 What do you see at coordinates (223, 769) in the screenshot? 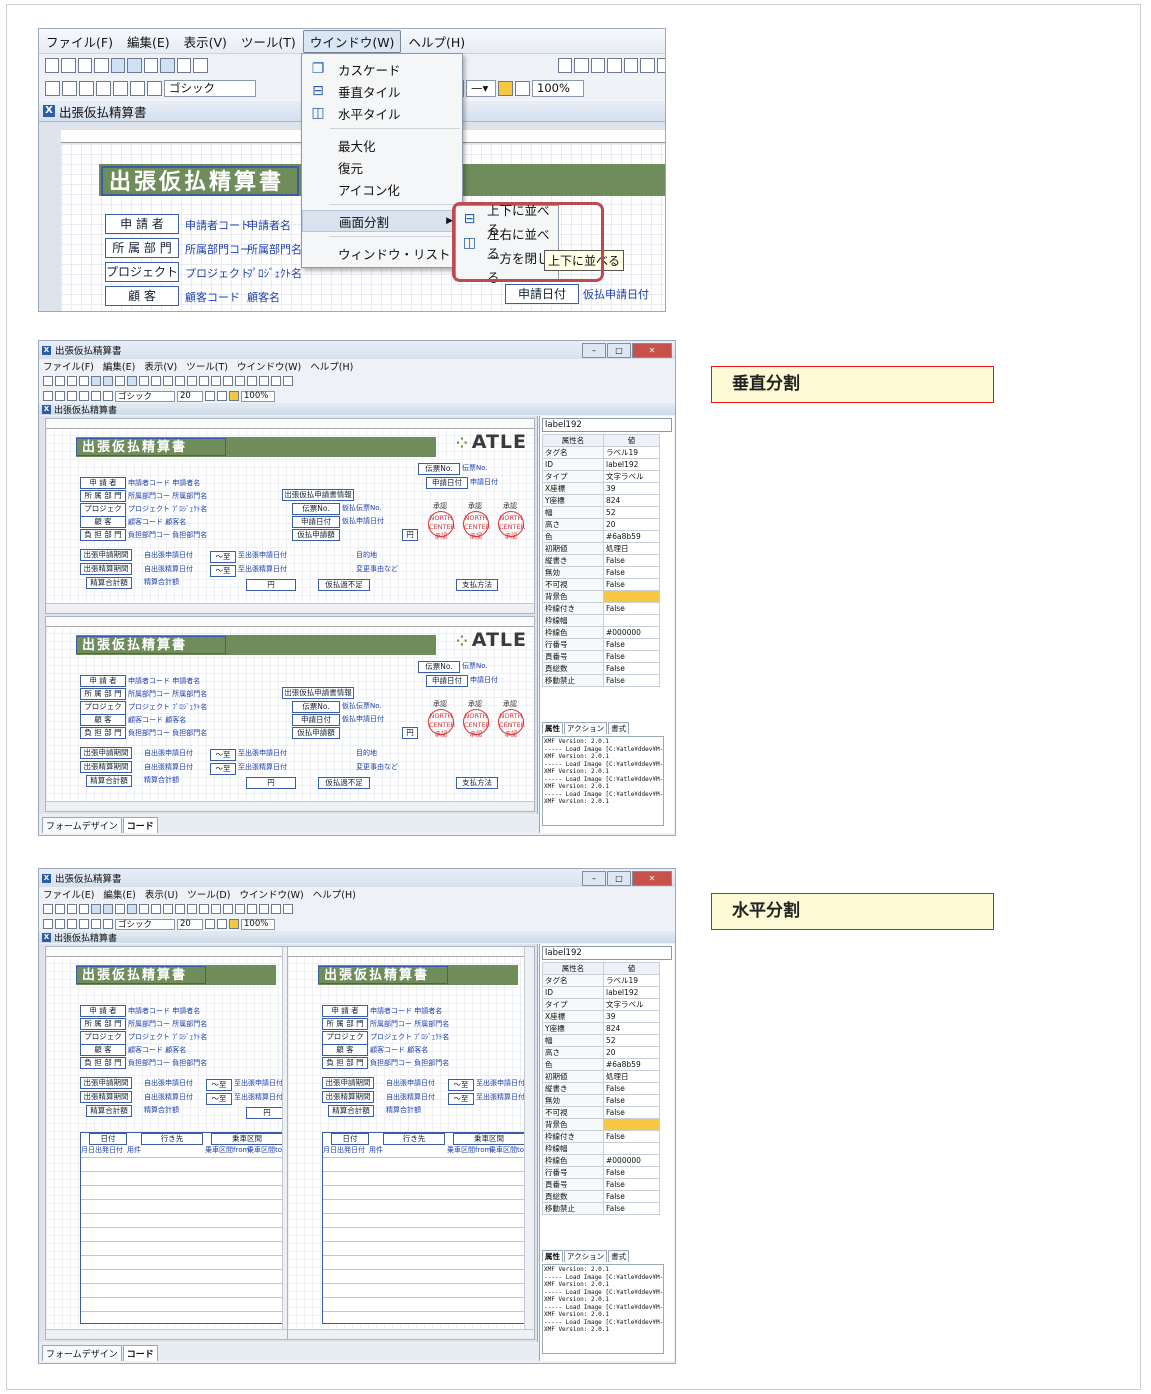
I see `label-to: ～至` at bounding box center [223, 769].